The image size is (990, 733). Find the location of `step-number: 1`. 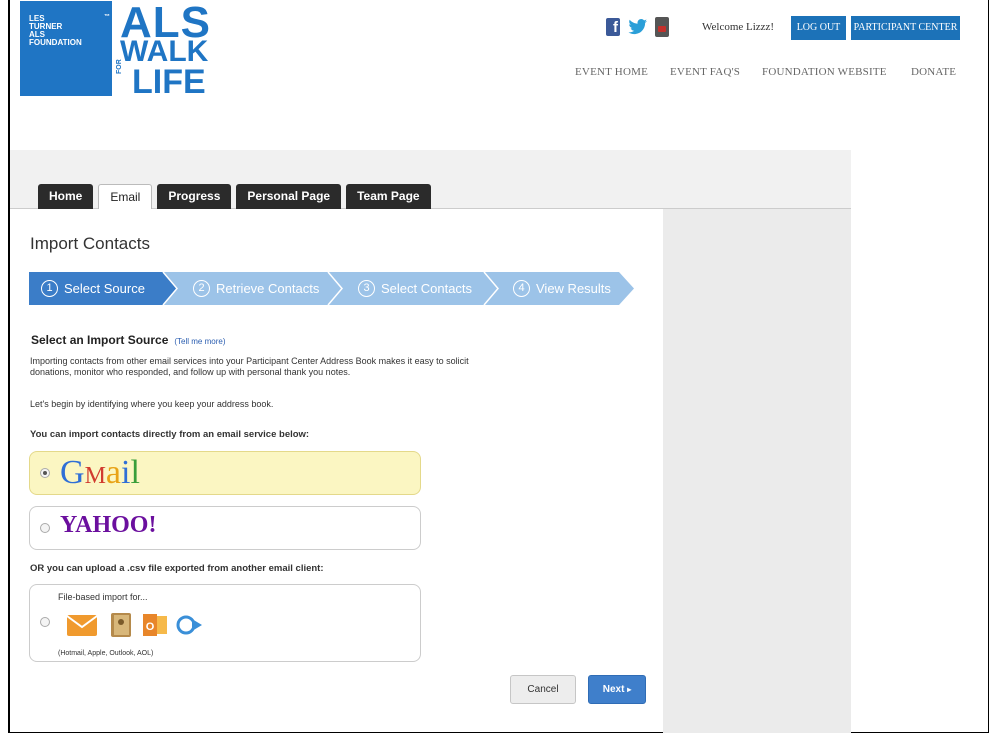

step-number: 1 is located at coordinates (49, 289).